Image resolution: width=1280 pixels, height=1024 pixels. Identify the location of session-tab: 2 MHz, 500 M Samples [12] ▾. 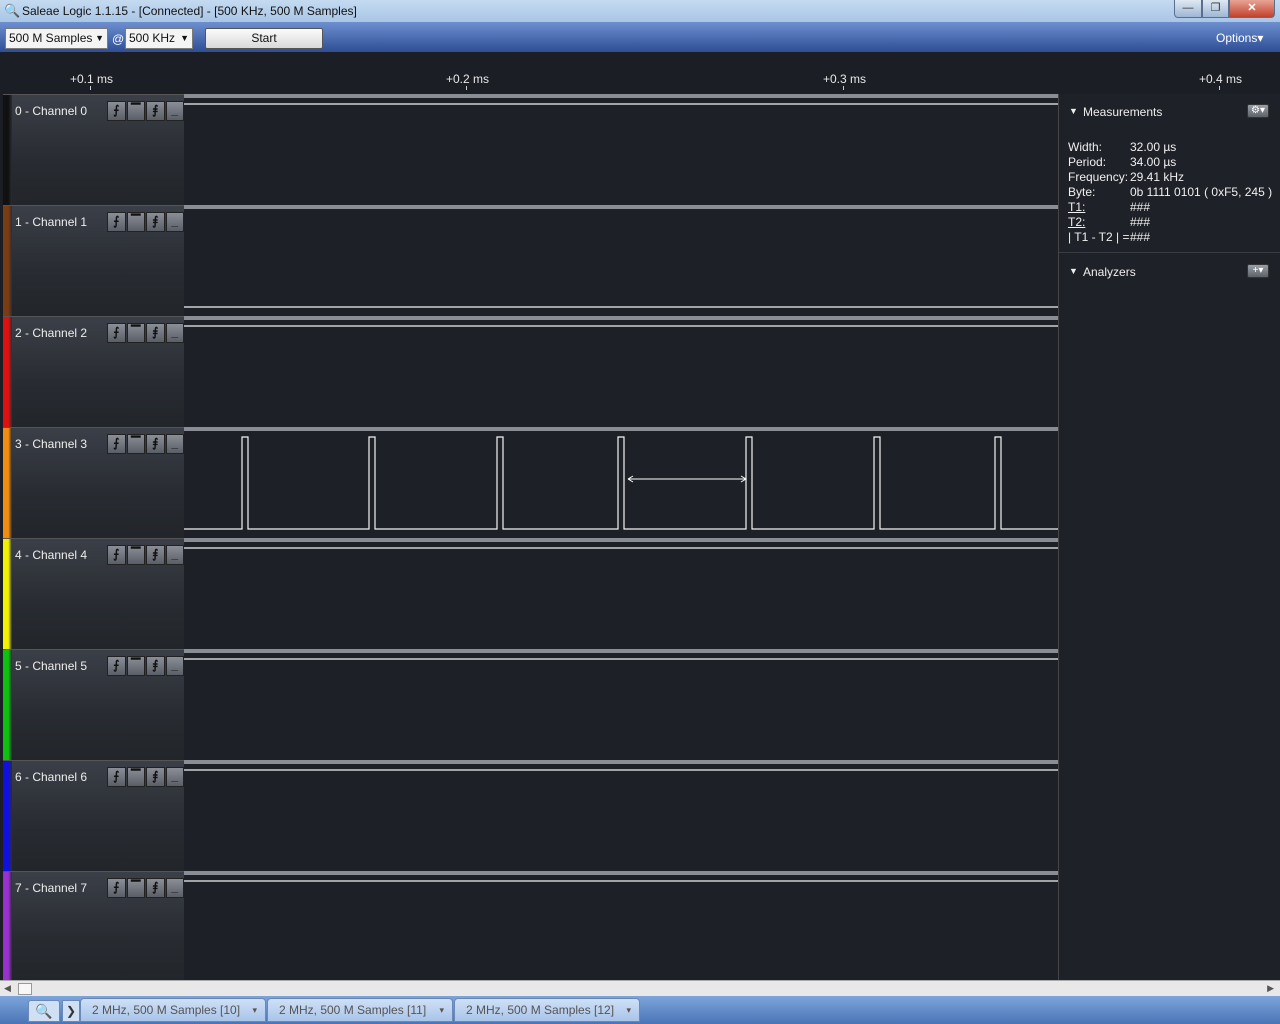
(547, 1010).